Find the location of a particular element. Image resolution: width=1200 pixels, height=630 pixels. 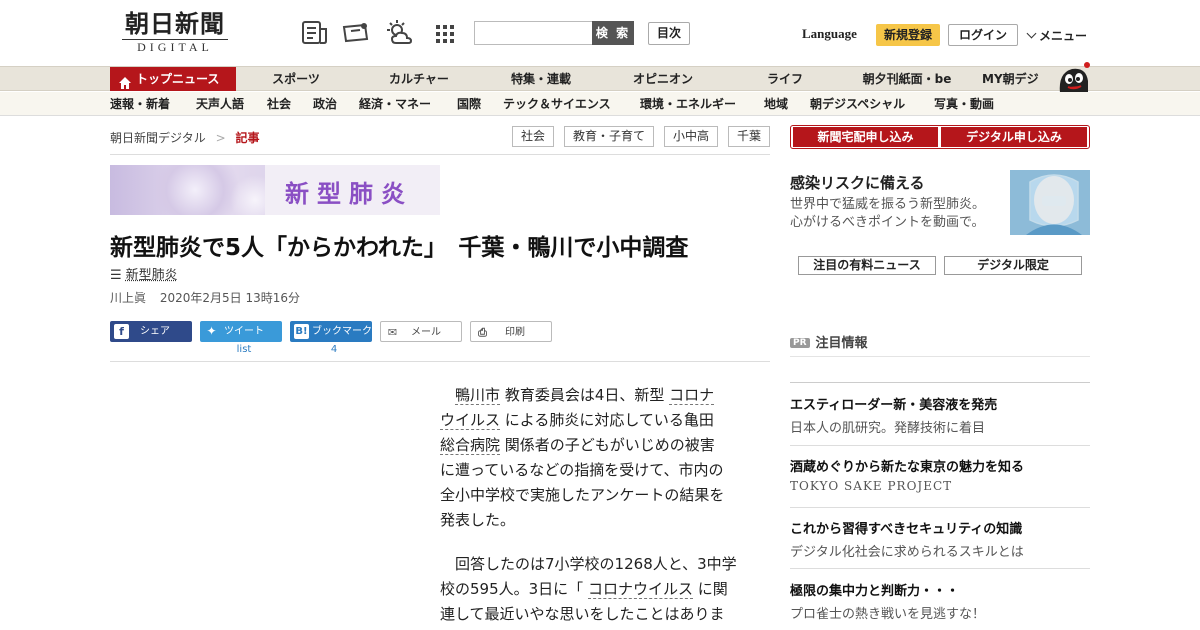

login-button: ログイン is located at coordinates (983, 35).